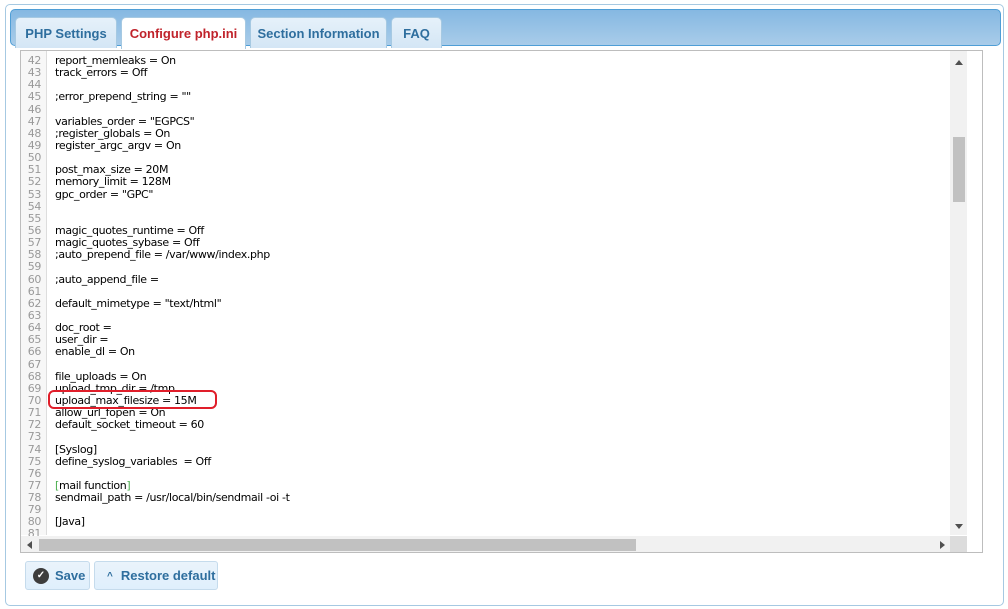 The width and height of the screenshot is (1008, 609). I want to click on code-line: 42 report_memleaks = On, so click(486, 60).